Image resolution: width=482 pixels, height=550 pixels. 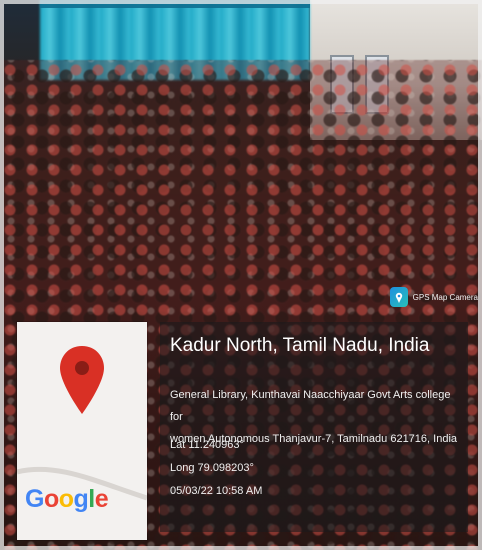 I want to click on map-pin-icon, so click(x=82, y=380).